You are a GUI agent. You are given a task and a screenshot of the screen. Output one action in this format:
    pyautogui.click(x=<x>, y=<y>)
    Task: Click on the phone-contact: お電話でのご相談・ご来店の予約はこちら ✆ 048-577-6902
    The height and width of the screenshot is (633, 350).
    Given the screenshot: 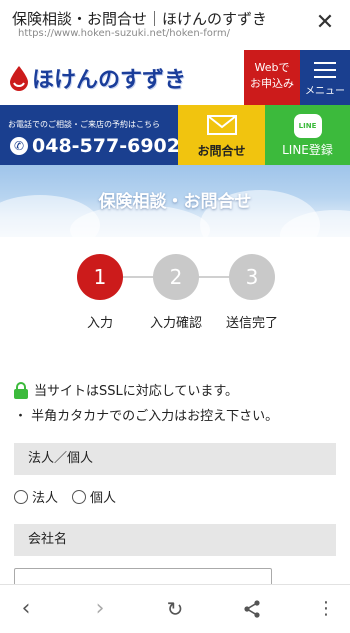 What is the action you would take?
    pyautogui.click(x=90, y=135)
    